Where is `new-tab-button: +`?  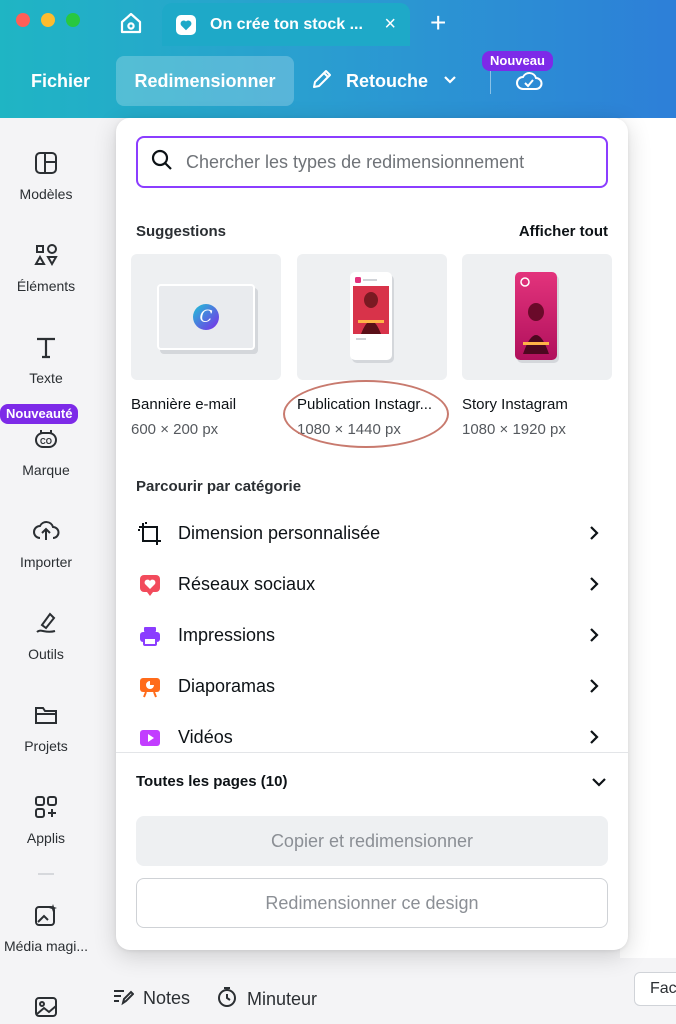
new-tab-button: + is located at coordinates (438, 23).